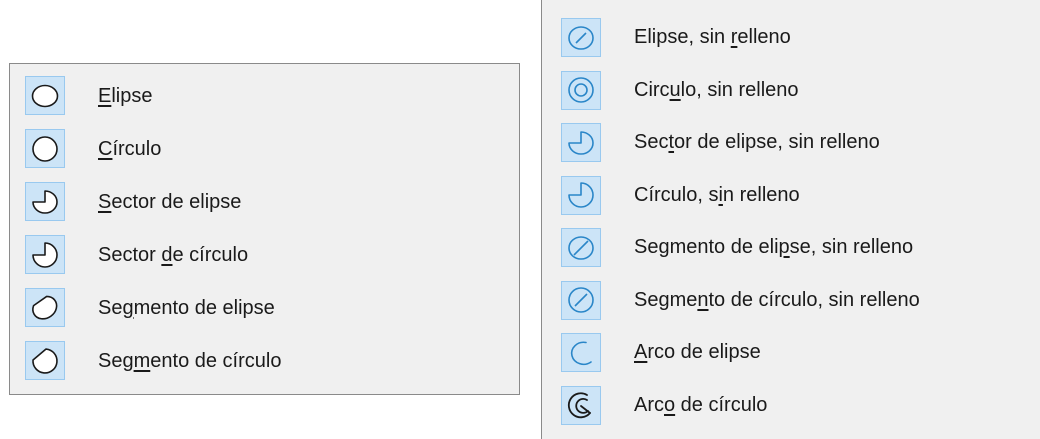 Image resolution: width=1040 pixels, height=439 pixels. I want to click on menu-item-label: Sector de círculo, so click(173, 254).